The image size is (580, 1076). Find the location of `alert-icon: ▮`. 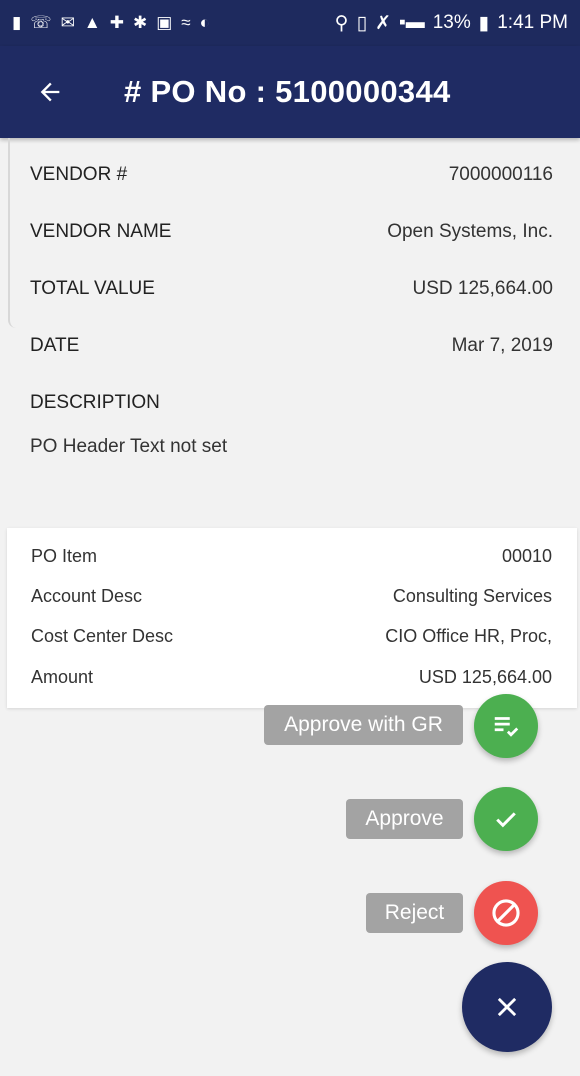

alert-icon: ▮ is located at coordinates (17, 22).